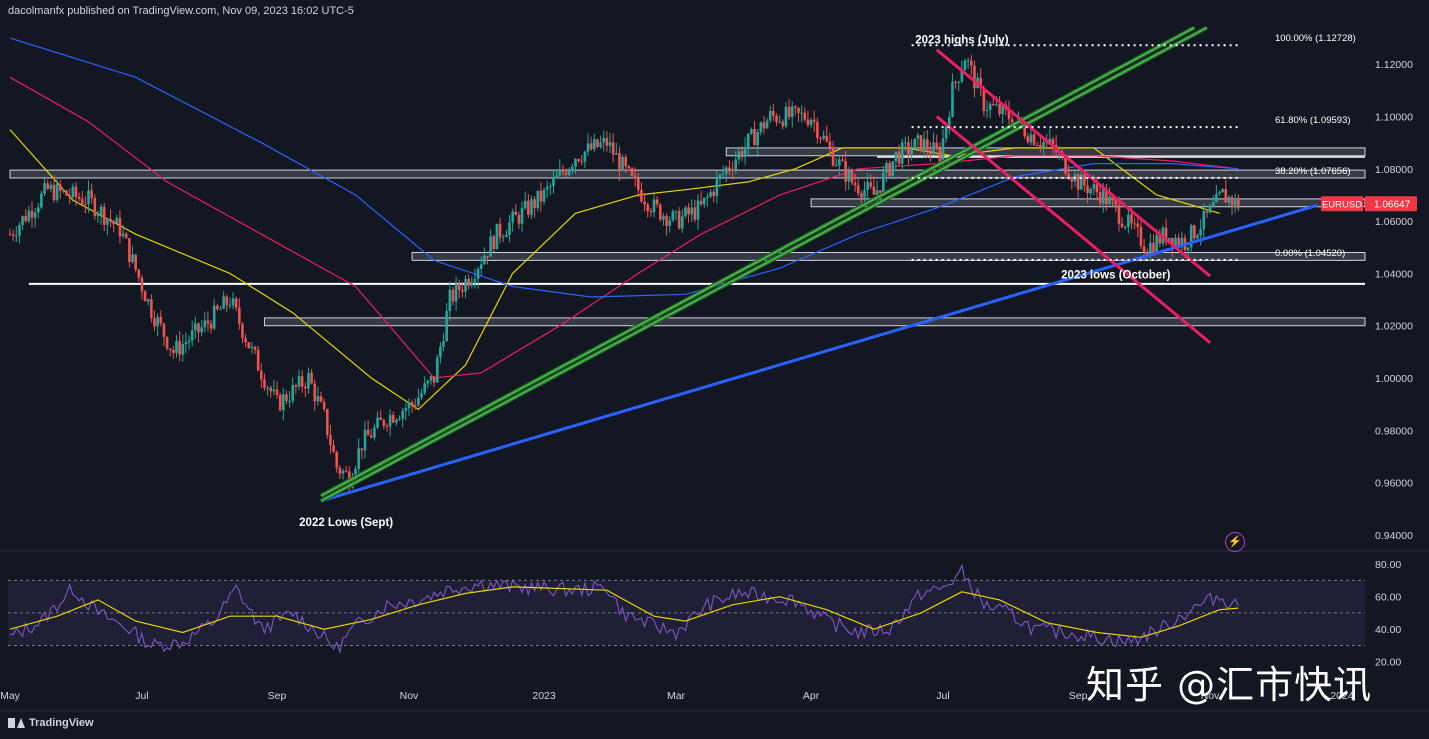 This screenshot has width=1429, height=739. What do you see at coordinates (1394, 484) in the screenshot?
I see `price-tick-8: 0.96000` at bounding box center [1394, 484].